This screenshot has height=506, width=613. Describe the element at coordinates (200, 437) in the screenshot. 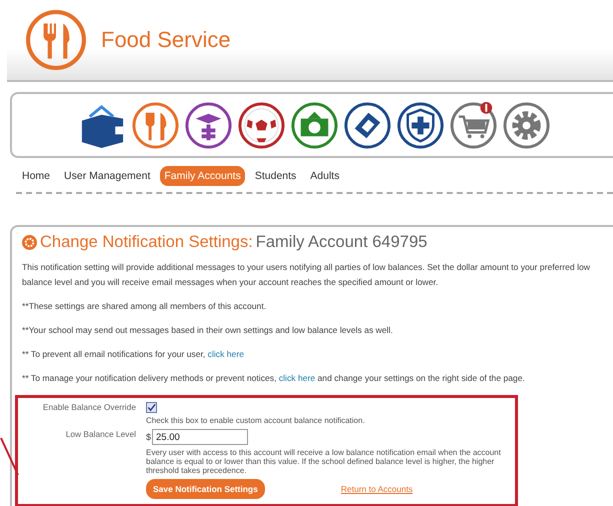

I see `balance-input: 25.00` at that location.